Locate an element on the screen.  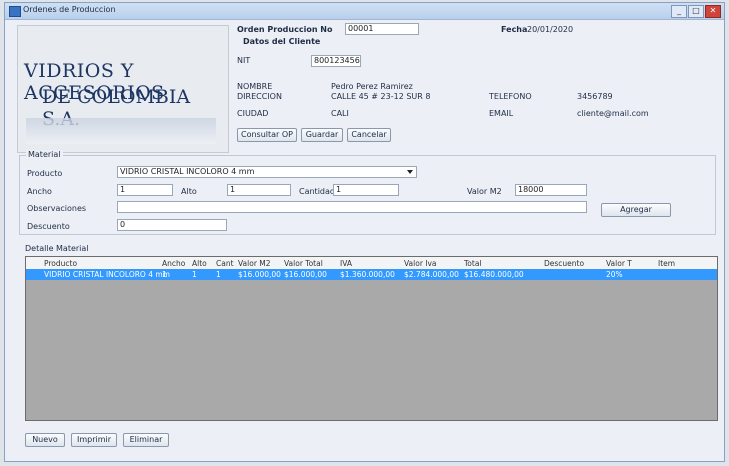
grid-column-header: Ancho is located at coordinates (173, 263).